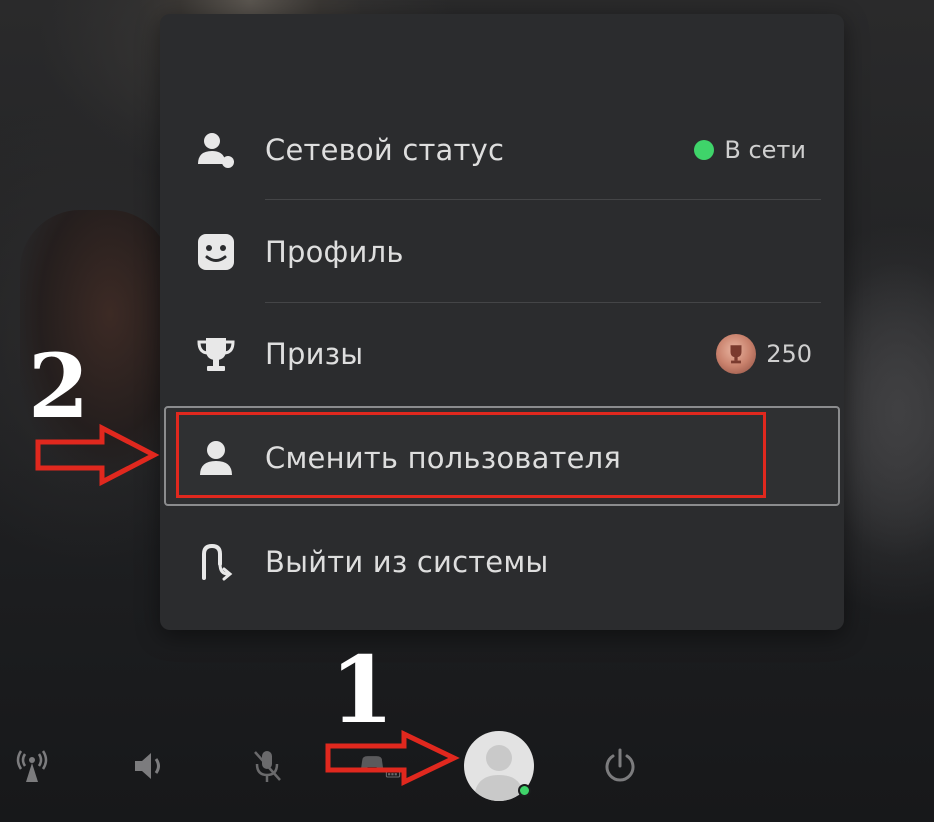  Describe the element at coordinates (334, 252) in the screenshot. I see `menu-item-label: Профиль` at that location.